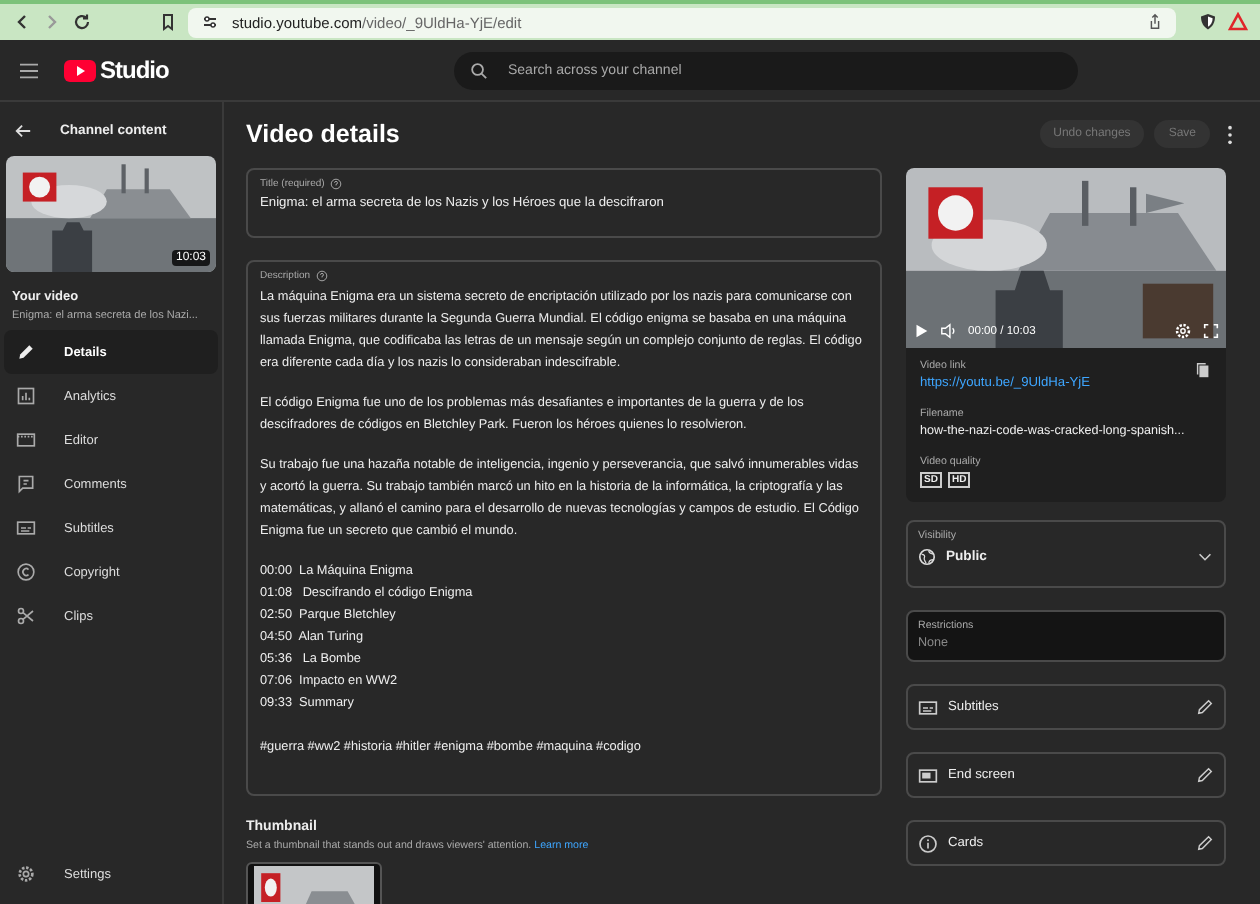 This screenshot has width=1260, height=904. What do you see at coordinates (168, 22) in the screenshot?
I see `bookmark-icon` at bounding box center [168, 22].